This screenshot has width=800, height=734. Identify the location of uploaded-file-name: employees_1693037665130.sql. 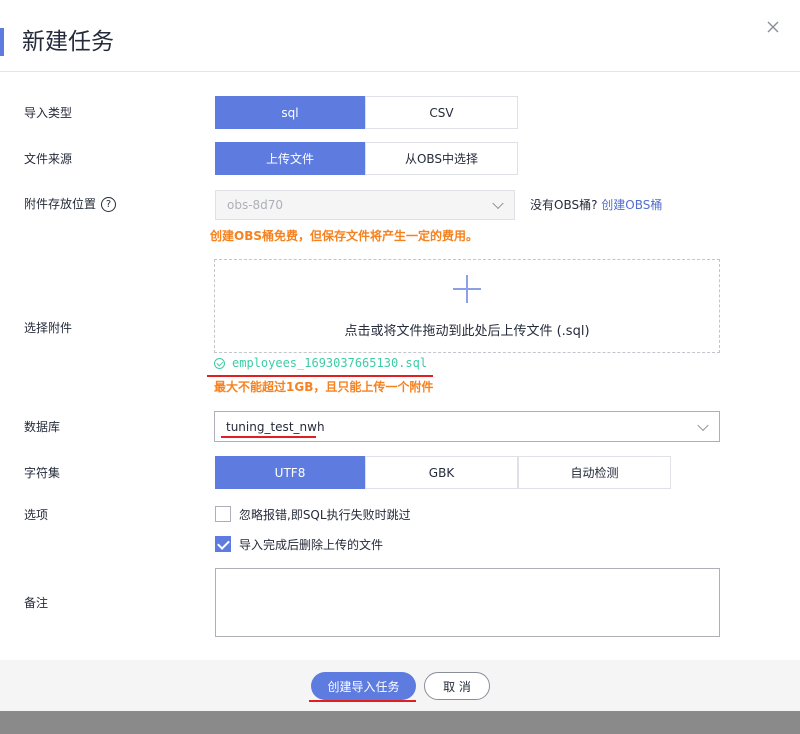
(330, 363).